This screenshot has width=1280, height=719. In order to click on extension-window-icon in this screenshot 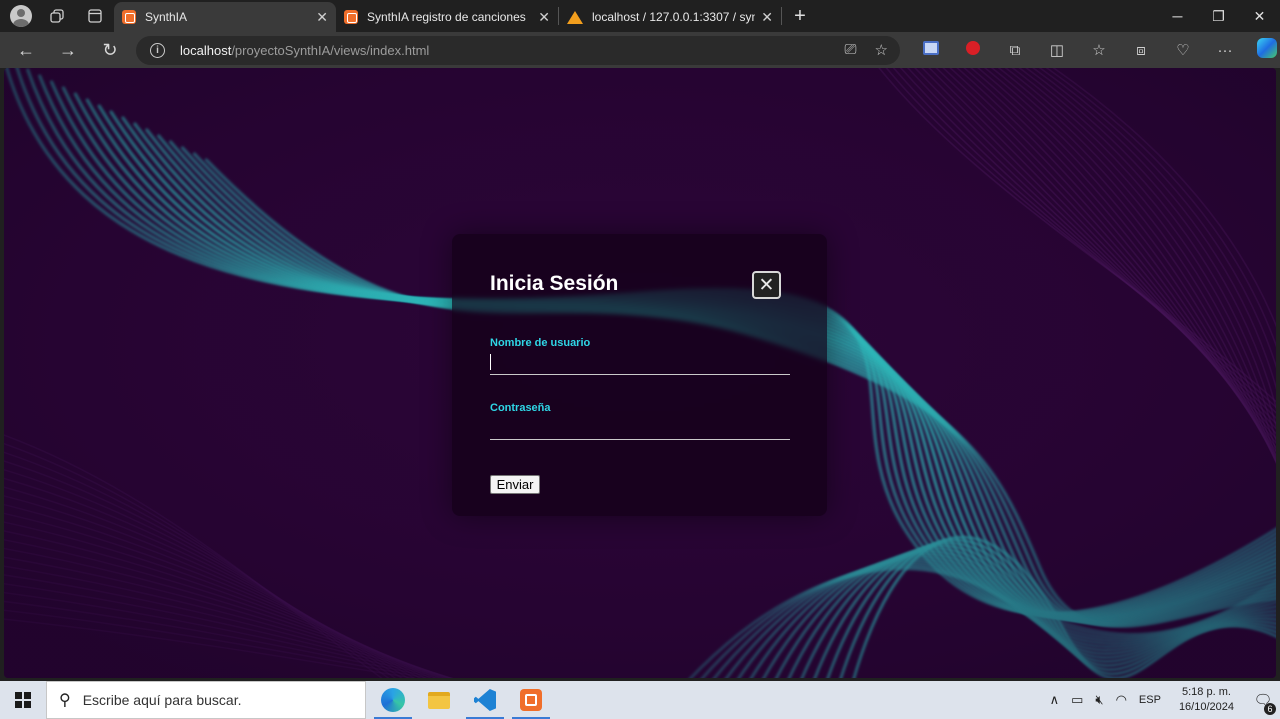, I will do `click(931, 50)`.